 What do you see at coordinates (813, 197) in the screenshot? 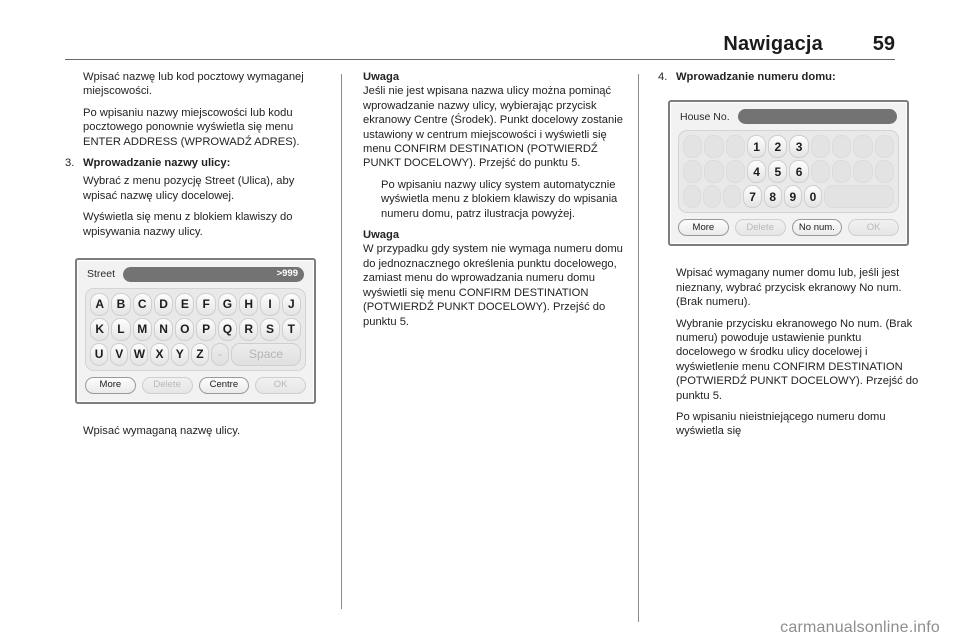
I see `key-0: 0` at bounding box center [813, 197].